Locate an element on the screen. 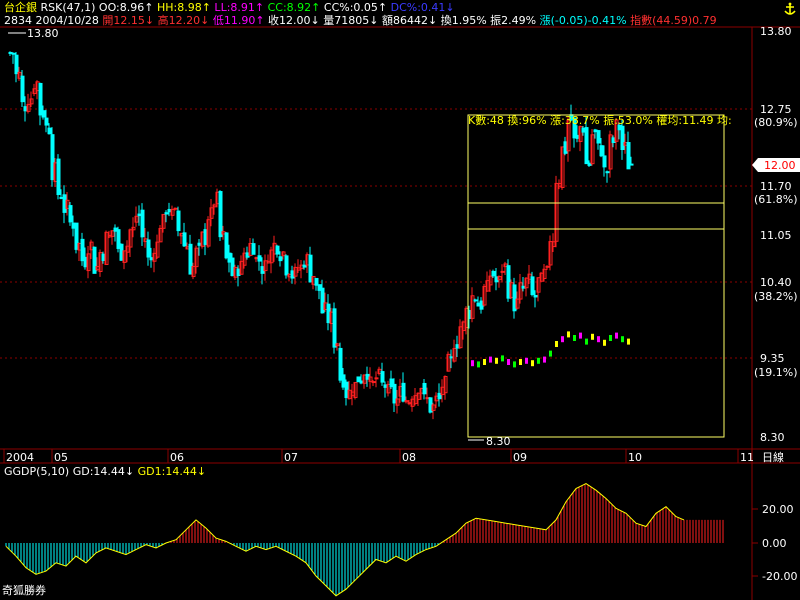 This screenshot has width=800, height=600. time-label: 2004 is located at coordinates (20, 457).